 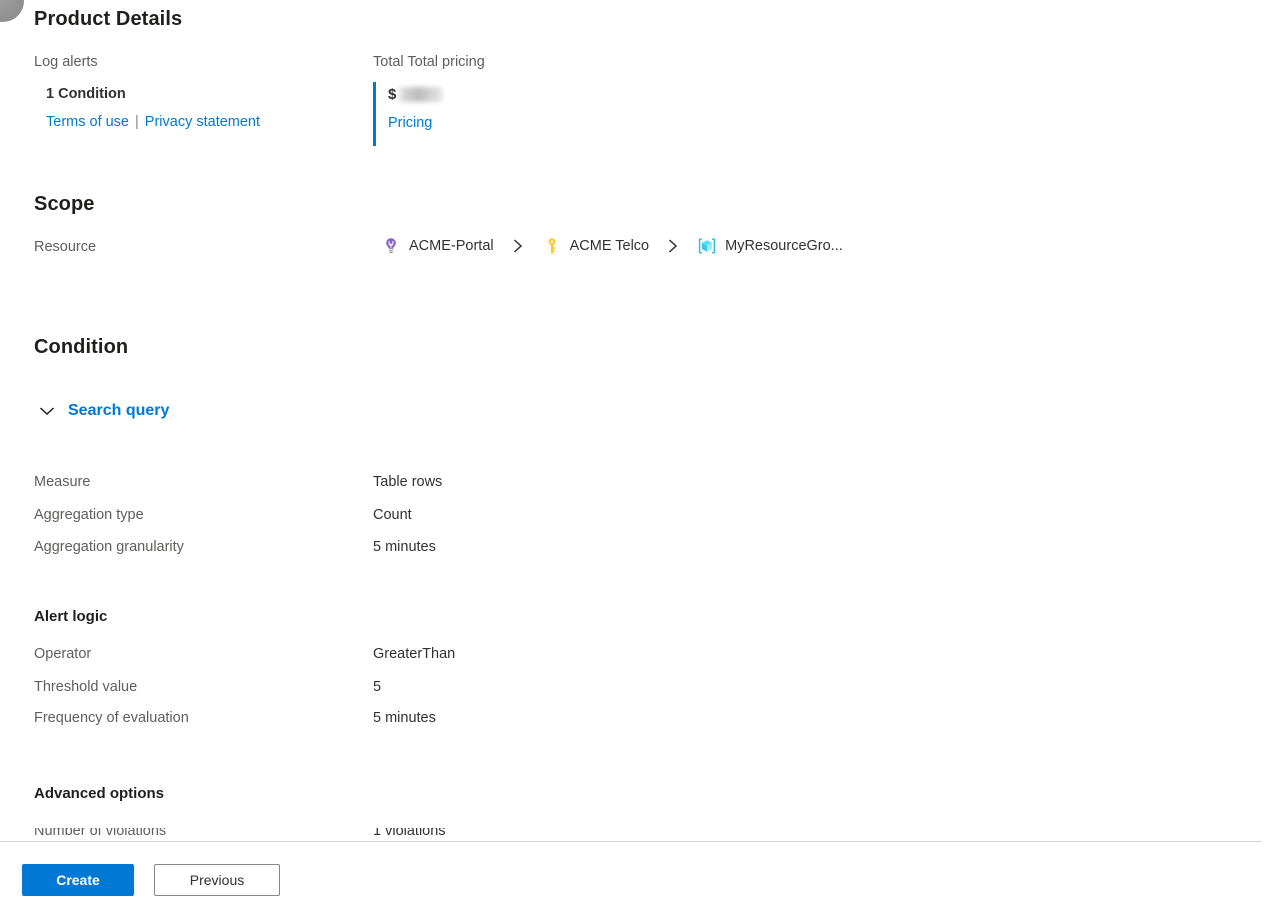 I want to click on tenant-icon, so click(x=391, y=246).